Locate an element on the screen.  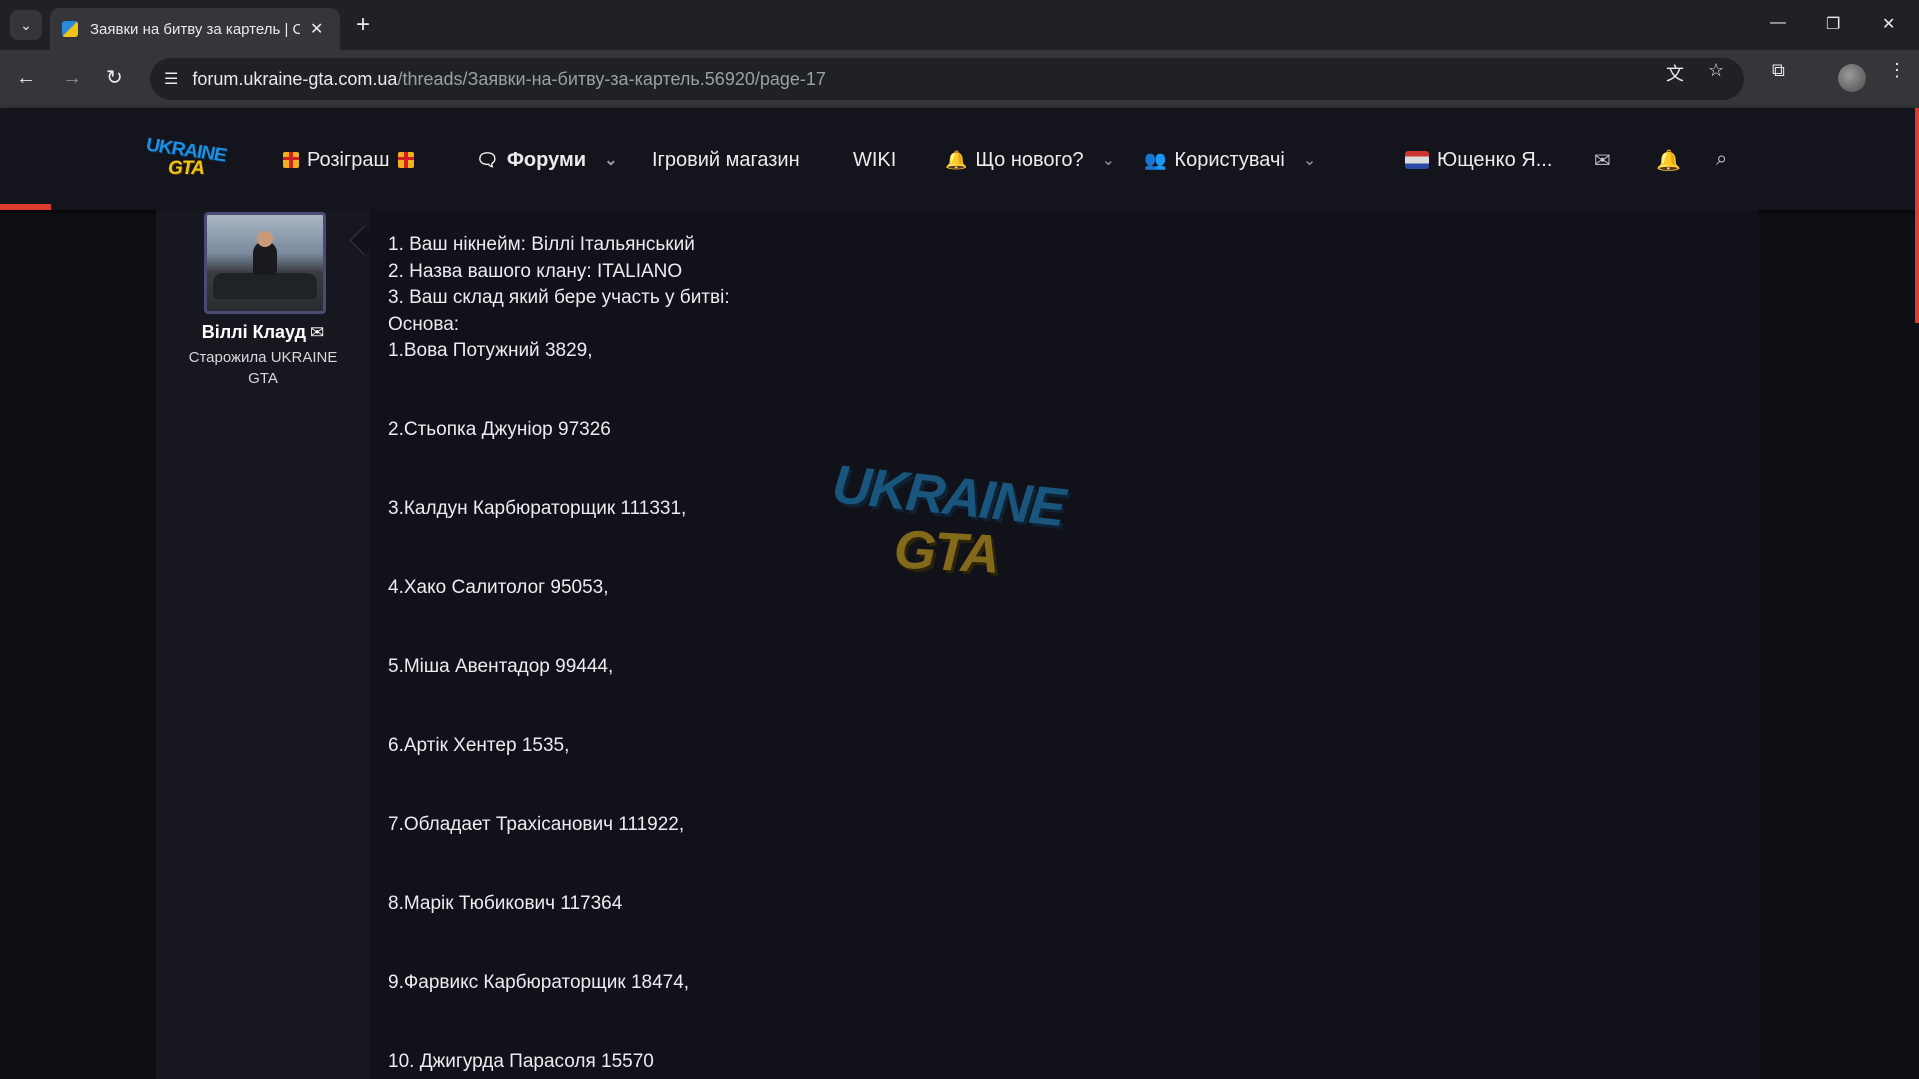
site-info-icon: ☰ is located at coordinates (171, 79).